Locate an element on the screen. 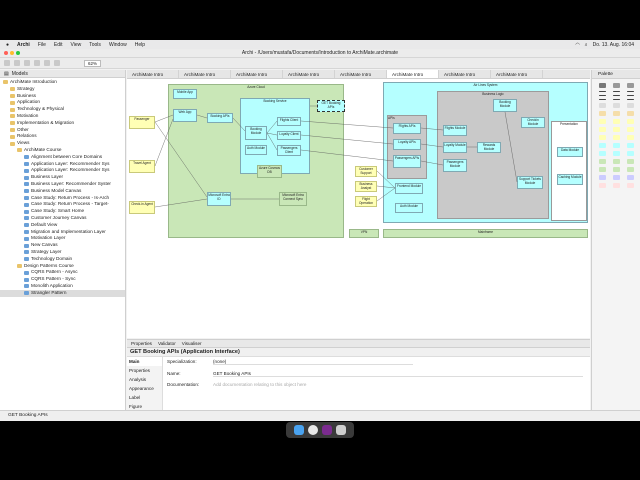 The height and width of the screenshot is (480, 640). passengers-apis-node: Passengers APIs is located at coordinates (407, 161).